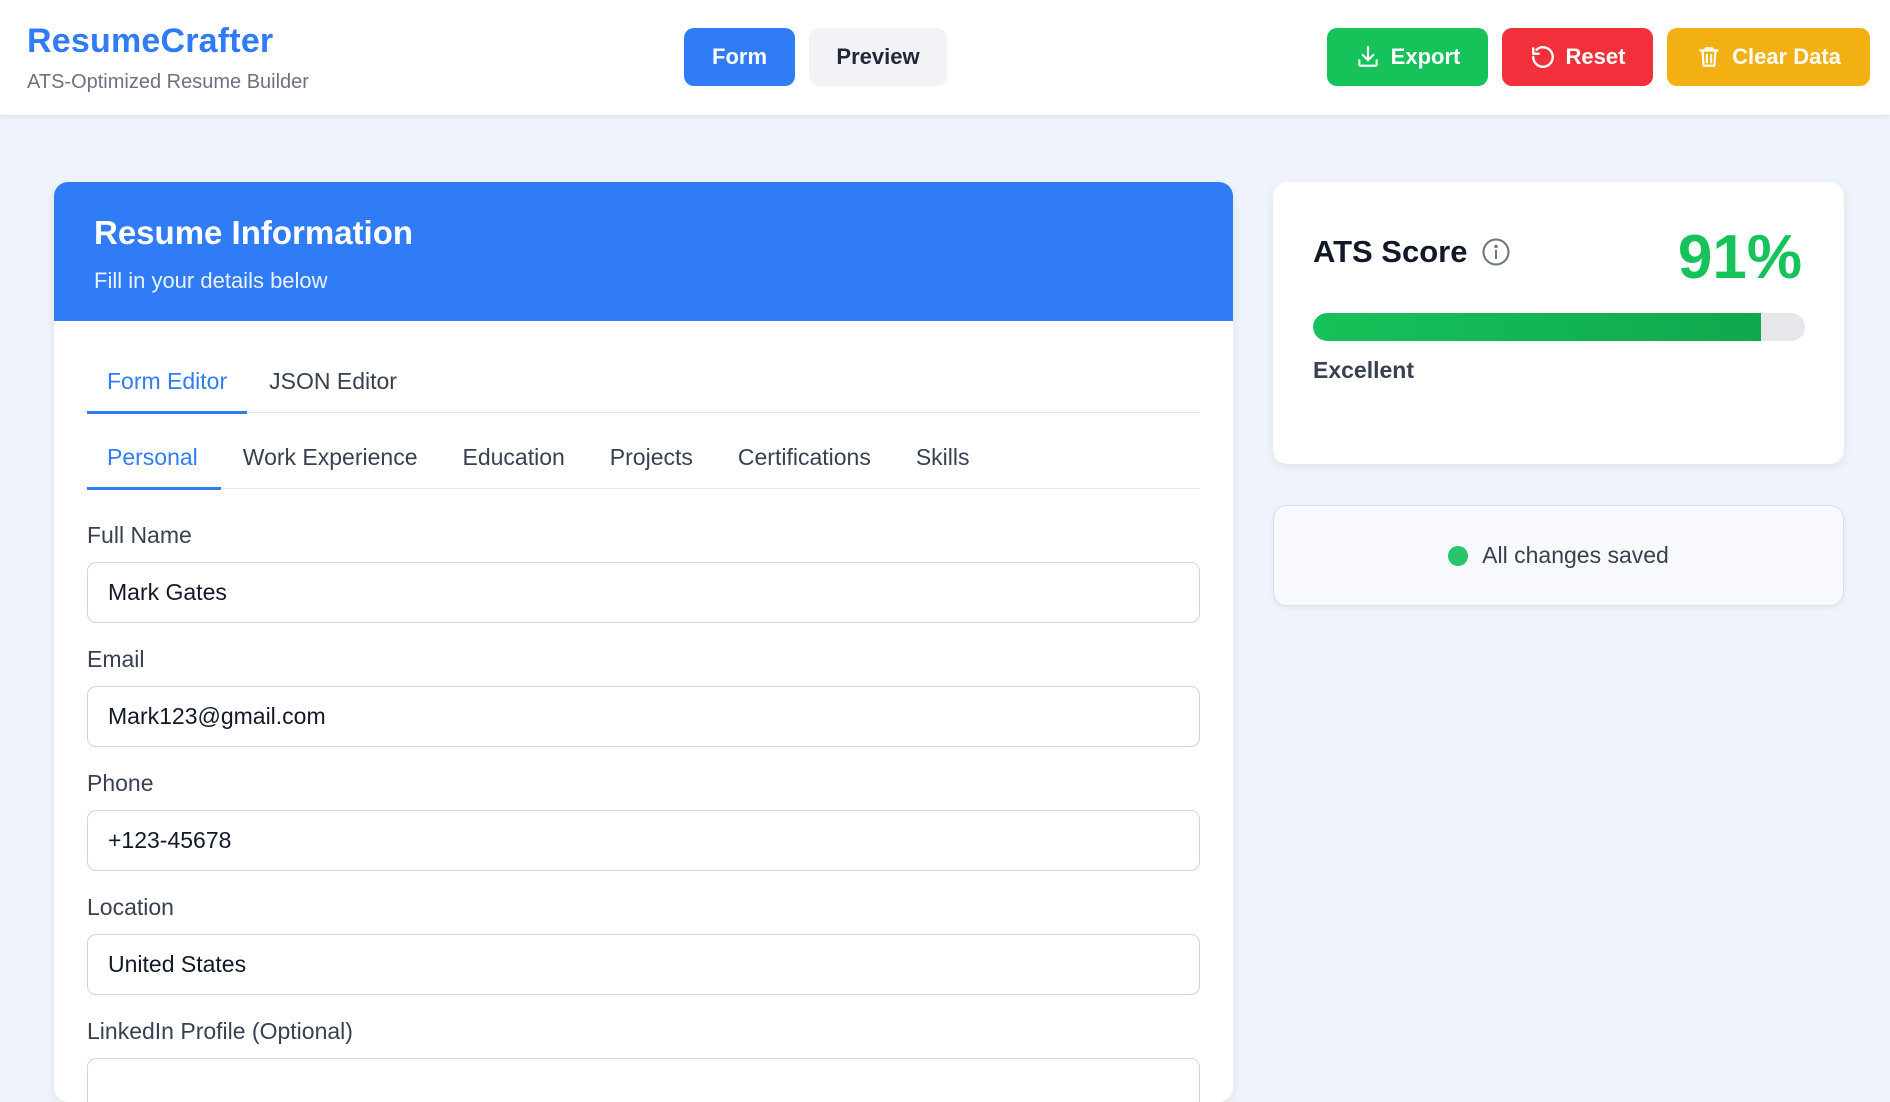 The image size is (1890, 1102). I want to click on save-status-card: All changes saved, so click(1558, 555).